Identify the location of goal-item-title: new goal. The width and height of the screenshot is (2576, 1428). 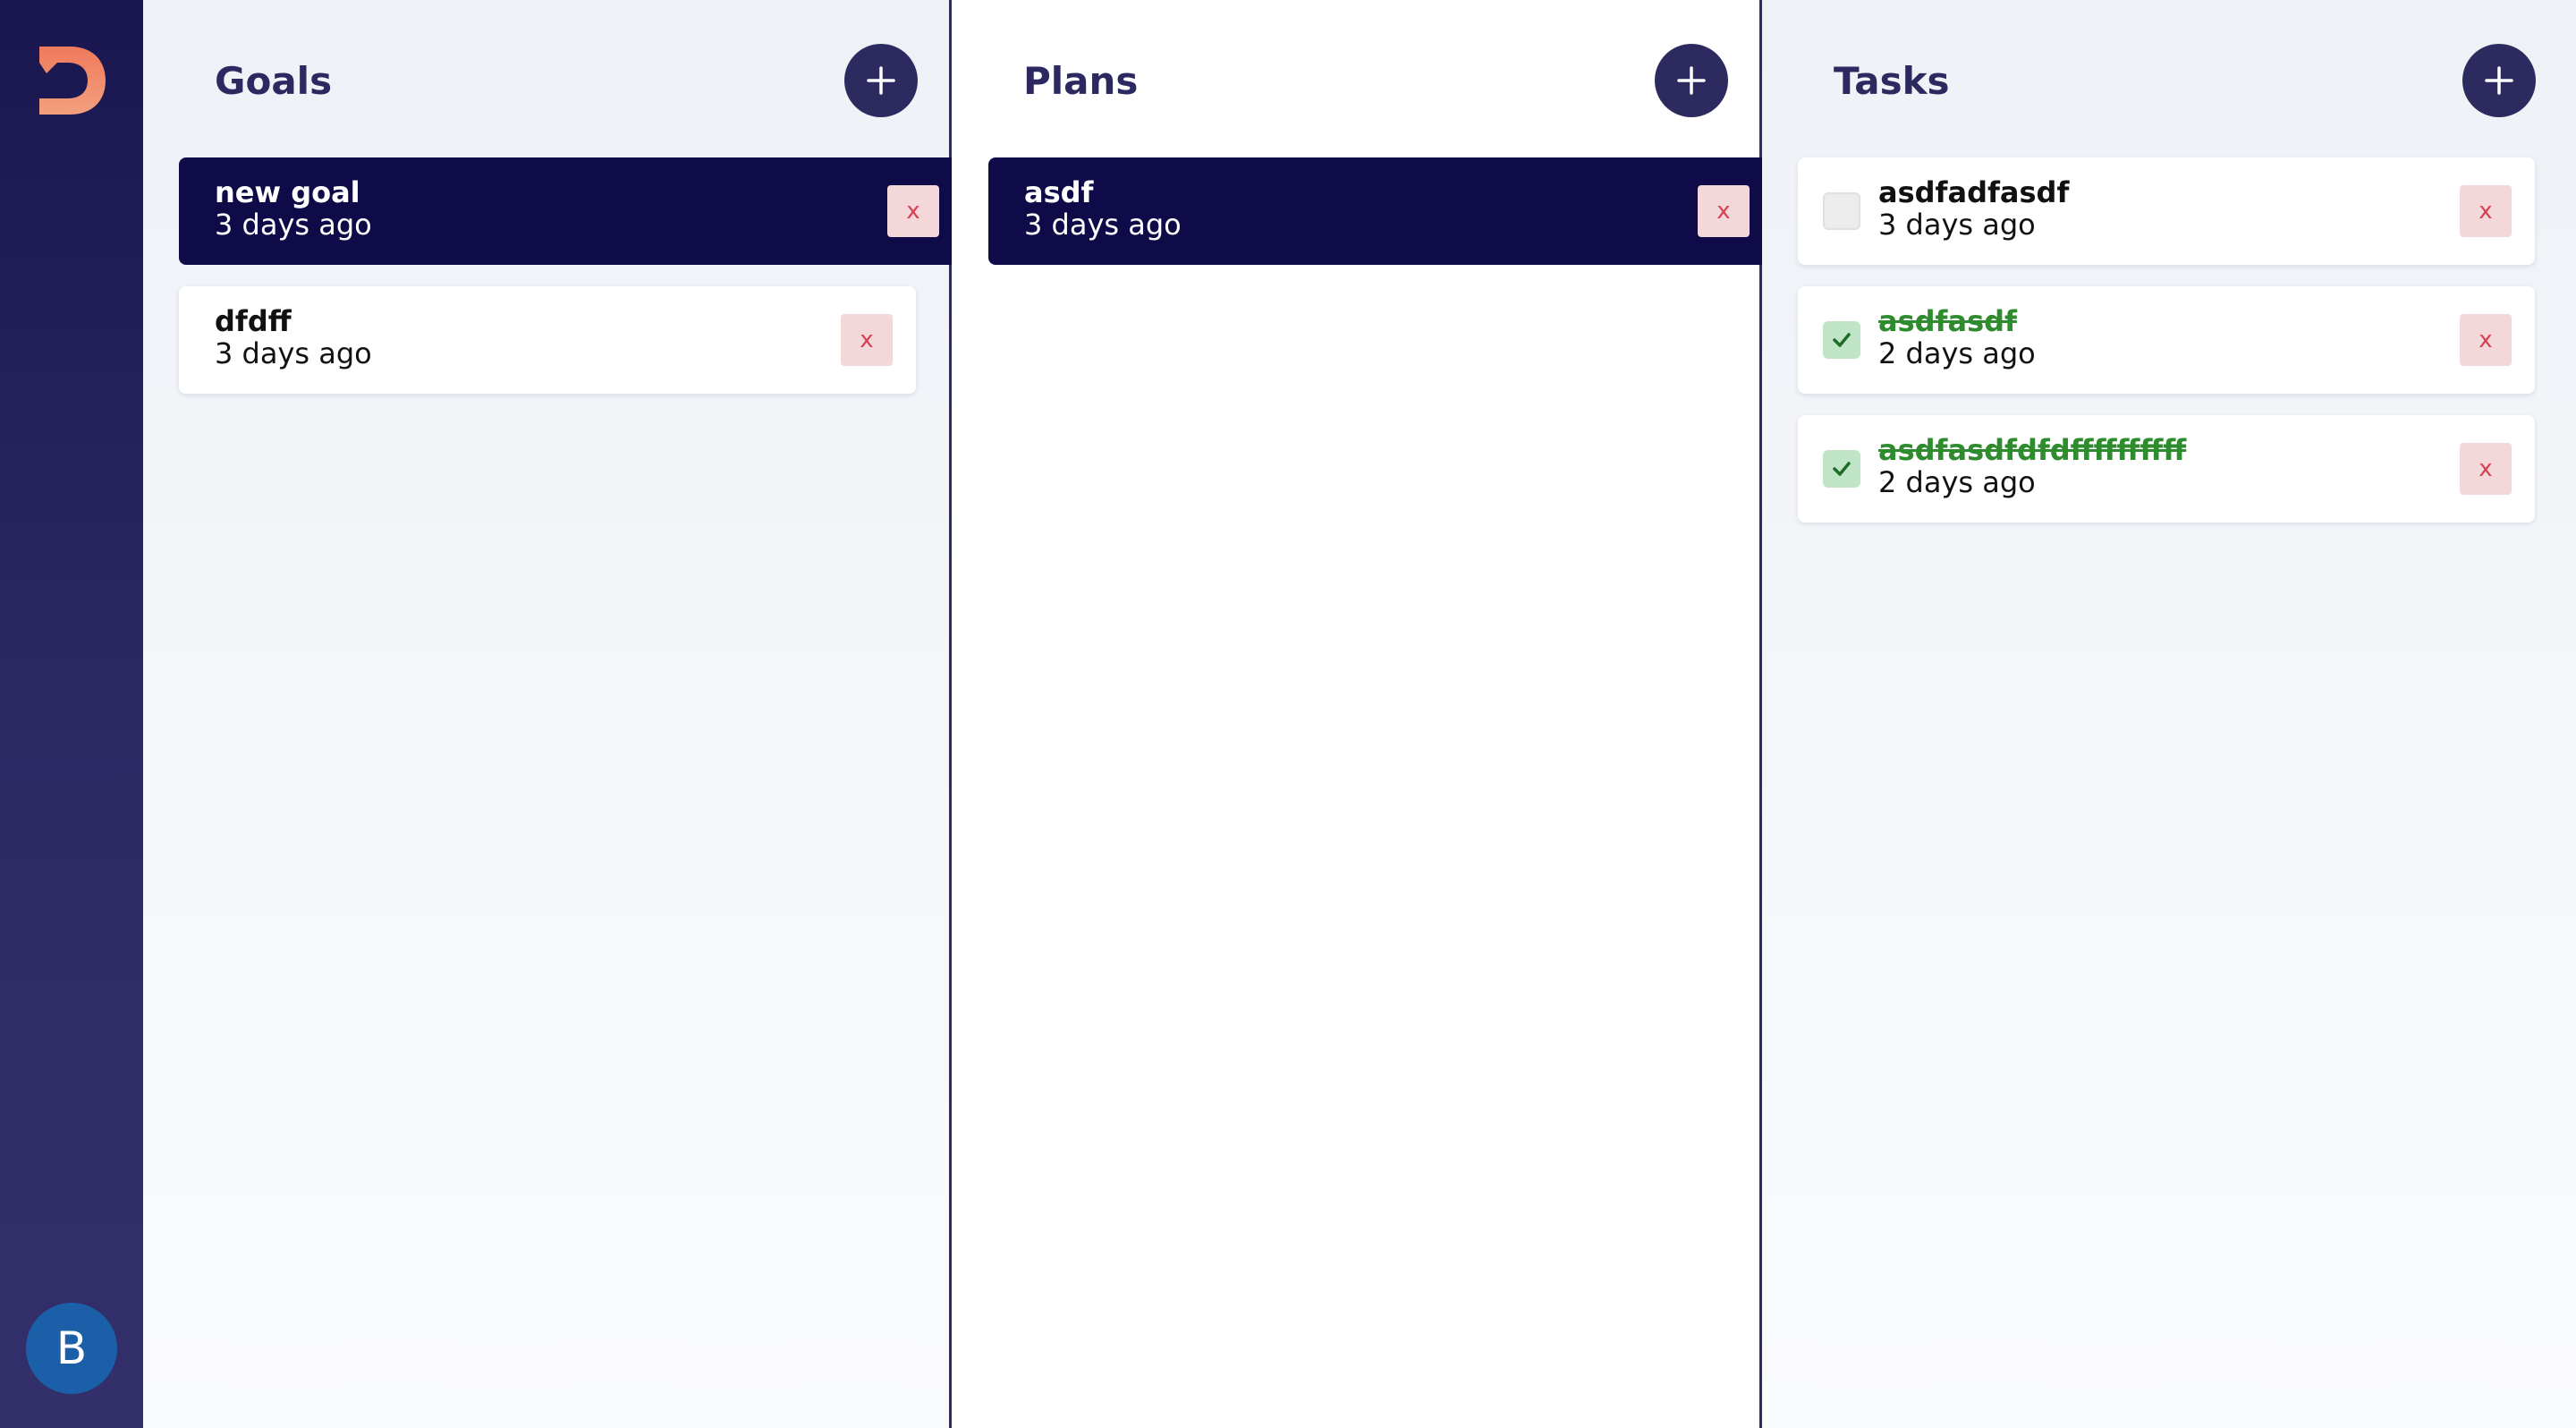
(287, 192).